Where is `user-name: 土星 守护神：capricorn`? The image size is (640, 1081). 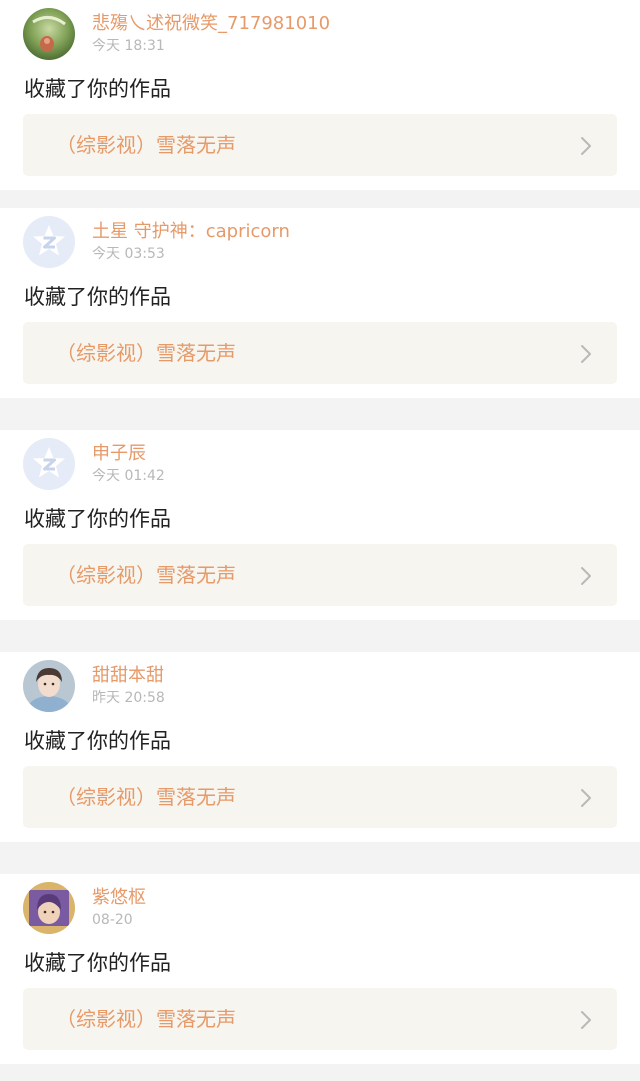 user-name: 土星 守护神：capricorn is located at coordinates (191, 232).